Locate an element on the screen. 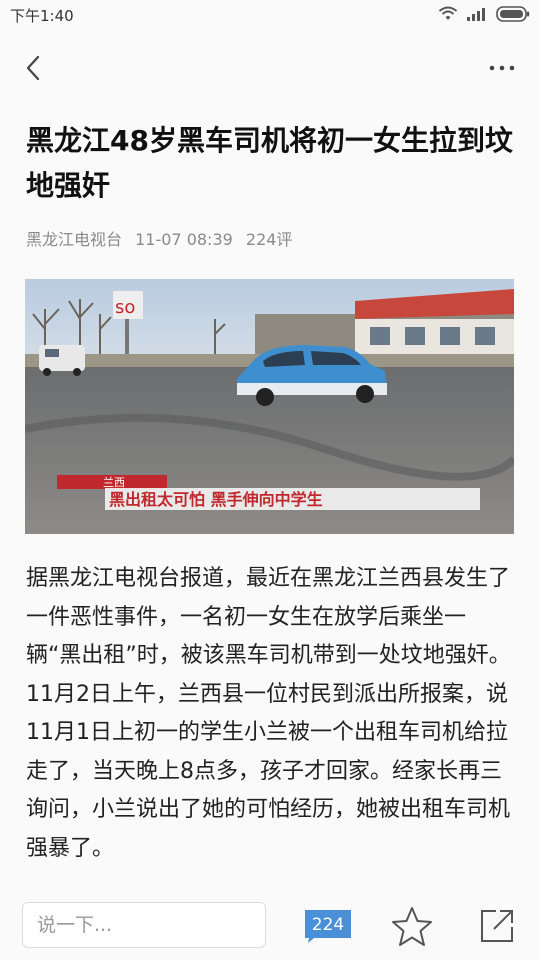 This screenshot has height=960, width=540. more-button is located at coordinates (502, 68).